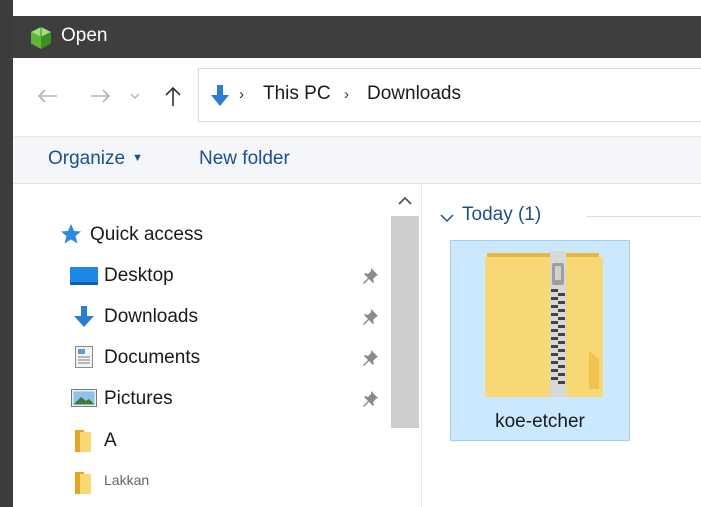 Image resolution: width=701 pixels, height=507 pixels. What do you see at coordinates (84, 359) in the screenshot?
I see `document-icon` at bounding box center [84, 359].